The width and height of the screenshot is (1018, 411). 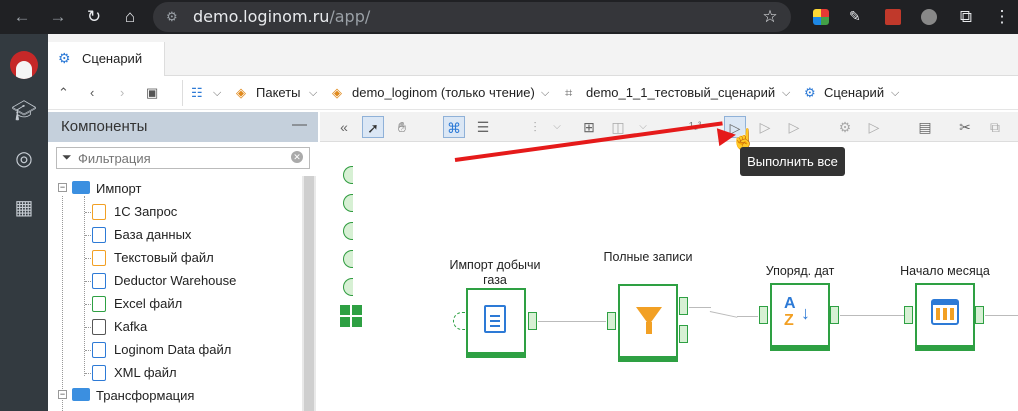 I want to click on browser-menu-icon: ⋮, so click(x=1002, y=17).